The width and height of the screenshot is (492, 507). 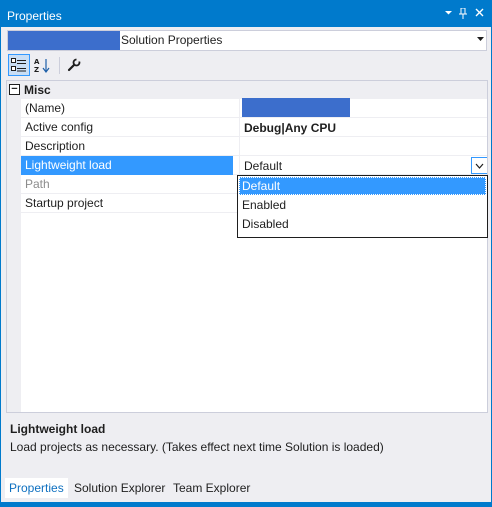 What do you see at coordinates (363, 165) in the screenshot?
I see `property-value: Default` at bounding box center [363, 165].